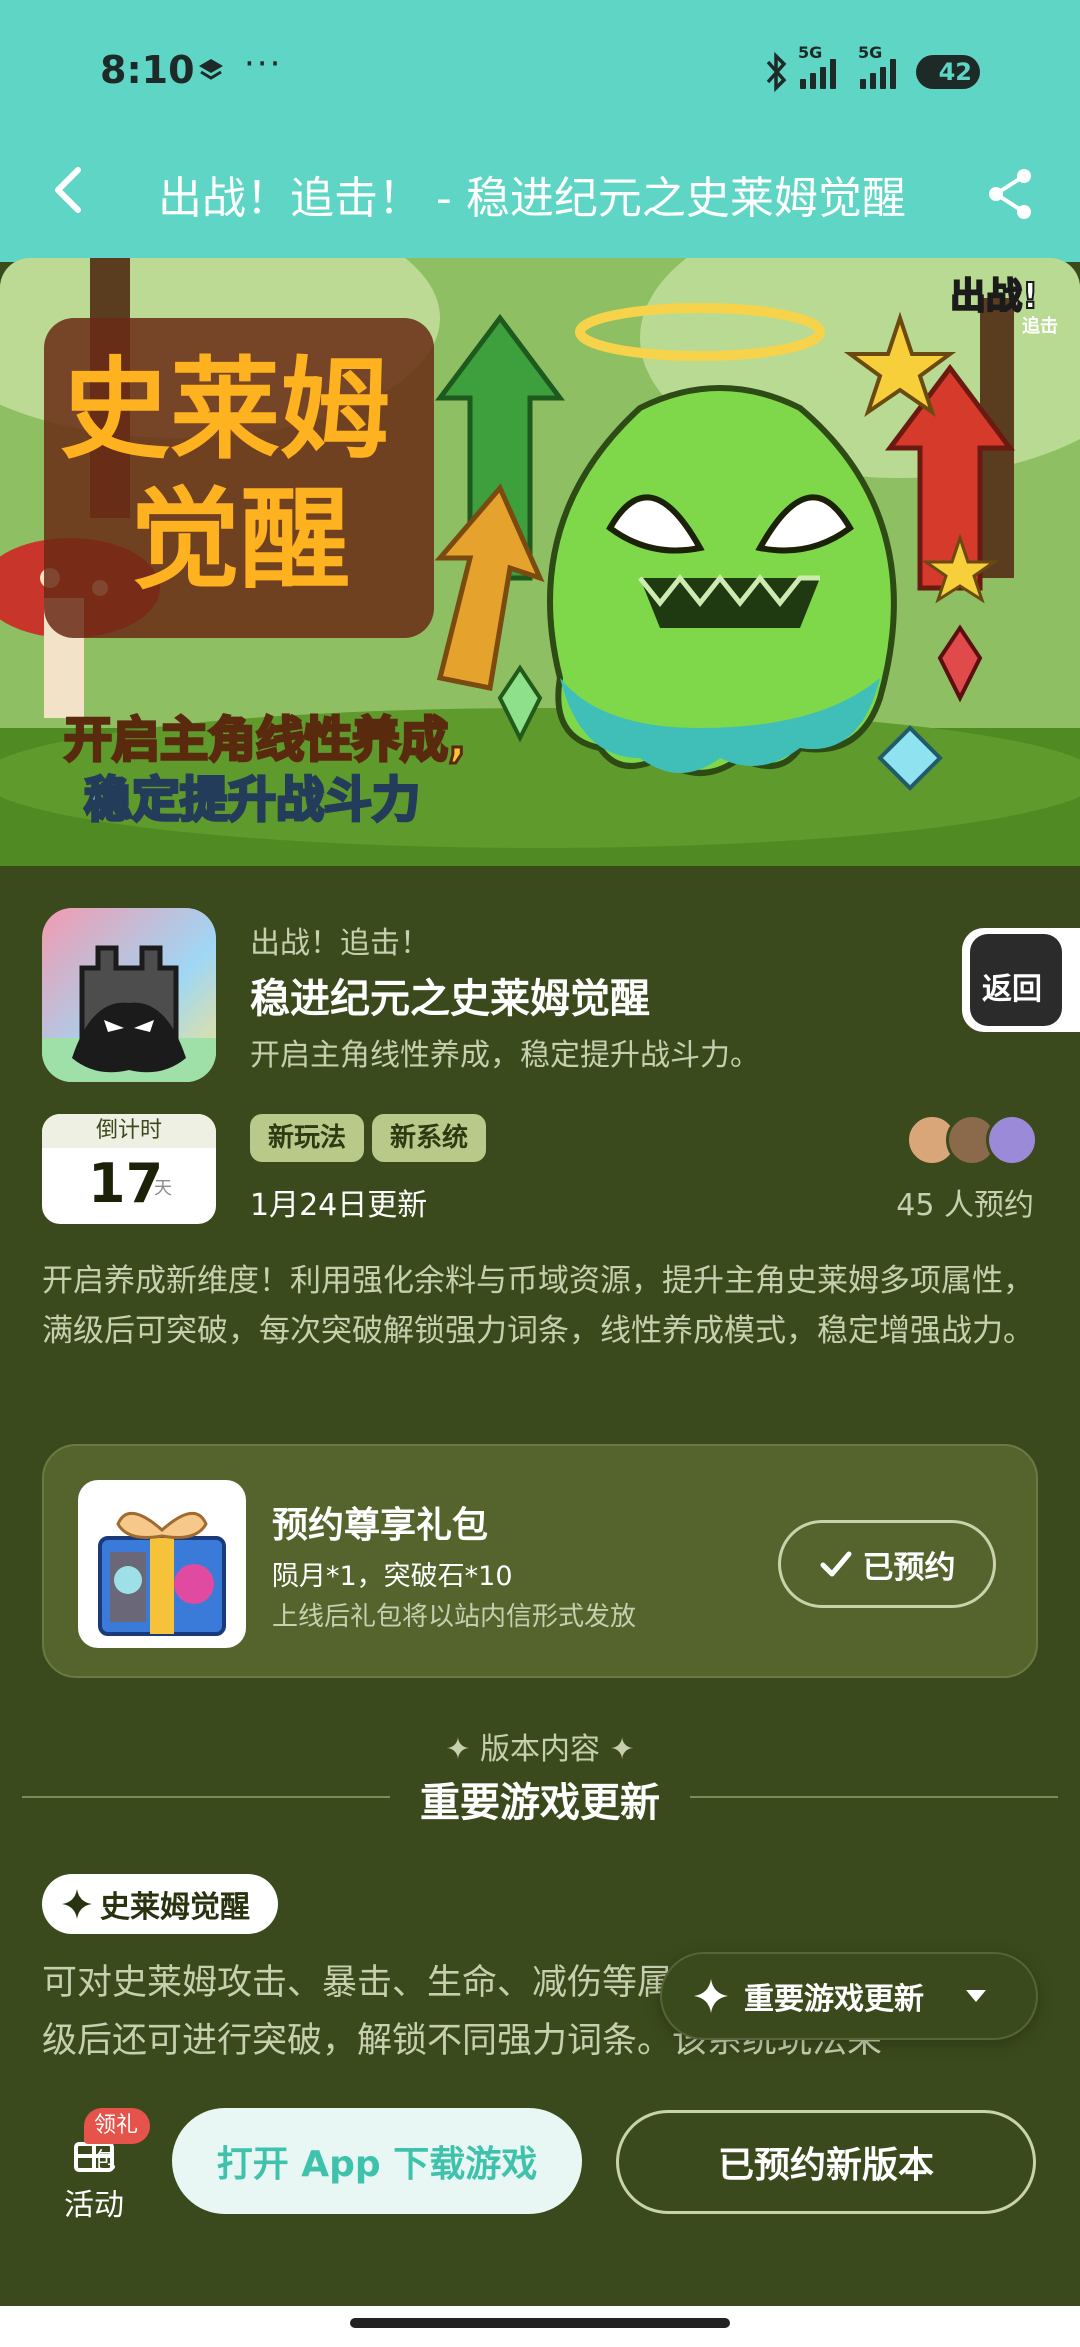 This screenshot has height=2347, width=1080. Describe the element at coordinates (265, 740) in the screenshot. I see `banner-tagline-1: 开启主角线性养成,` at that location.